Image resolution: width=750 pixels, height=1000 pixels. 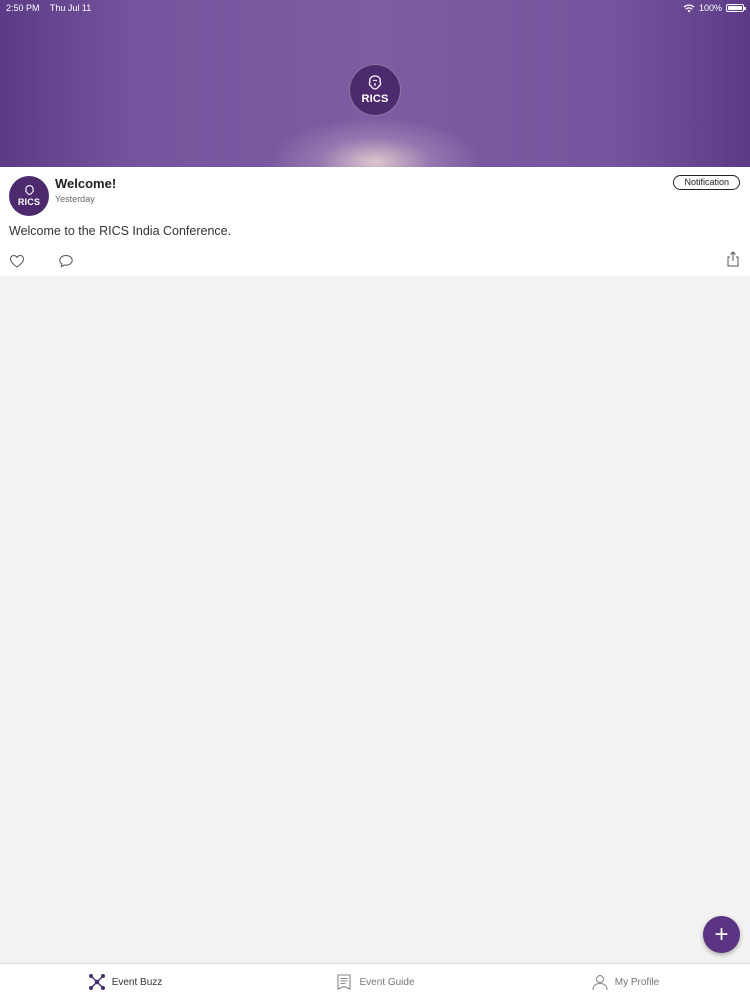 I want to click on post-title: Welcome!, so click(x=86, y=183).